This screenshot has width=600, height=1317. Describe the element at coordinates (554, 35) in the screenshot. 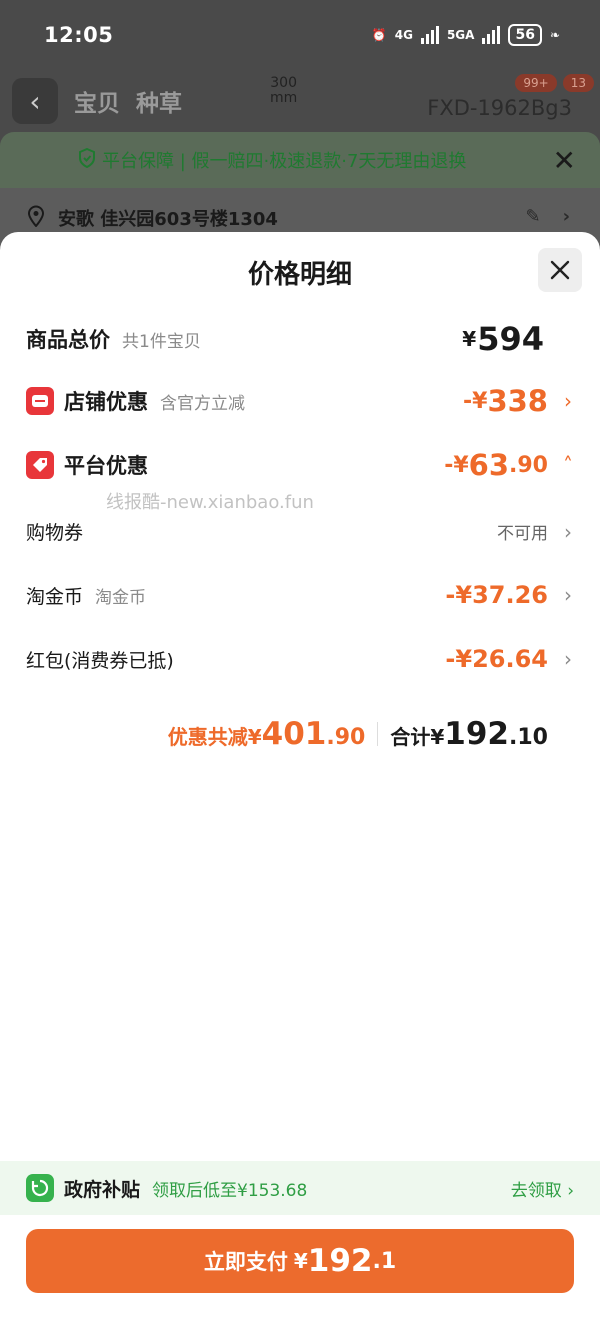

I see `leaf-icon: ❧` at that location.